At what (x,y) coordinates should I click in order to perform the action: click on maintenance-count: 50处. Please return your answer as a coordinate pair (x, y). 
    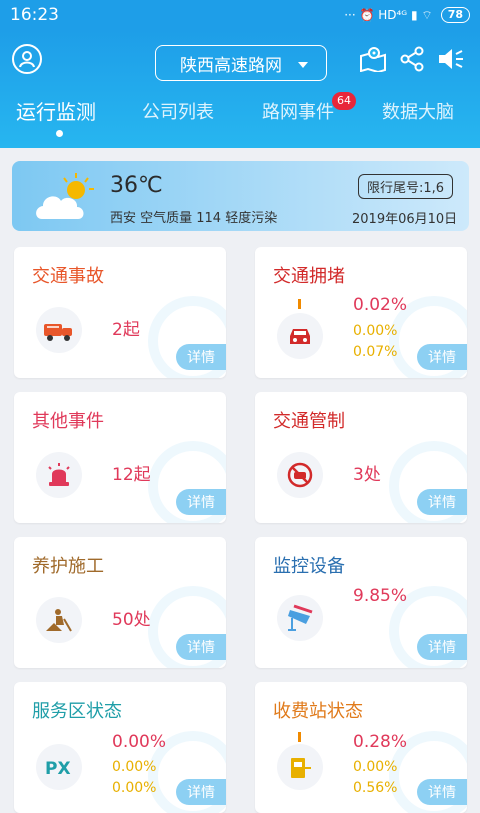
    Looking at the image, I should click on (131, 620).